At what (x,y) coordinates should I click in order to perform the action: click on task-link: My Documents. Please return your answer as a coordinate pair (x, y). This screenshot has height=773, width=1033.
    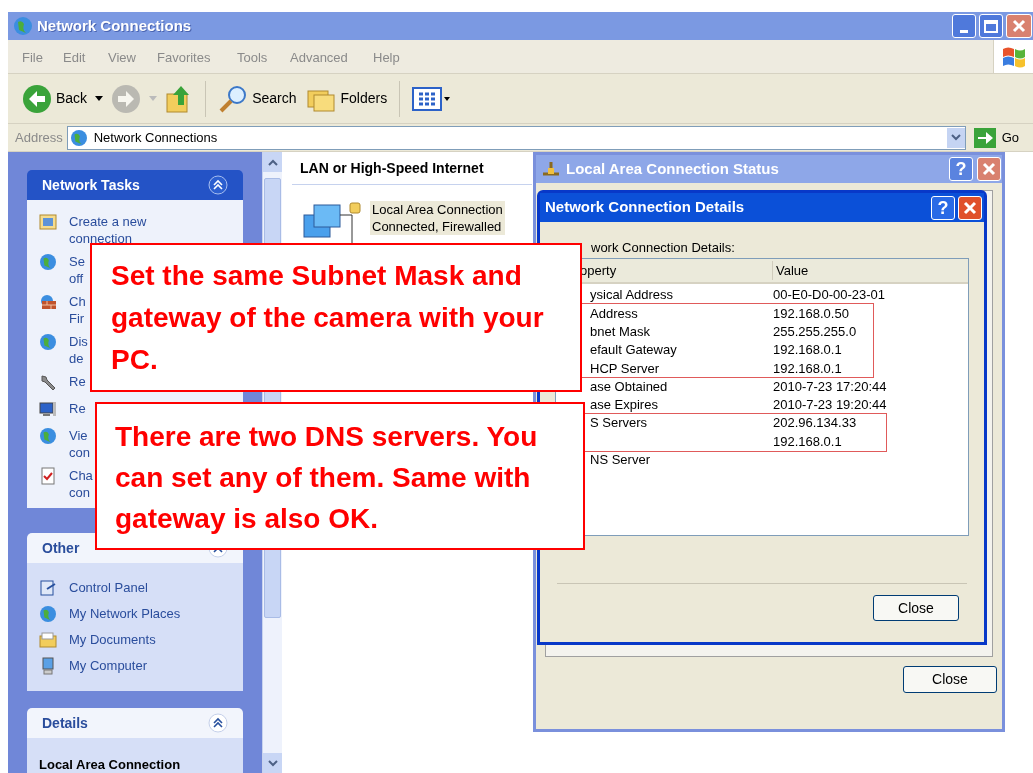
    Looking at the image, I should click on (112, 639).